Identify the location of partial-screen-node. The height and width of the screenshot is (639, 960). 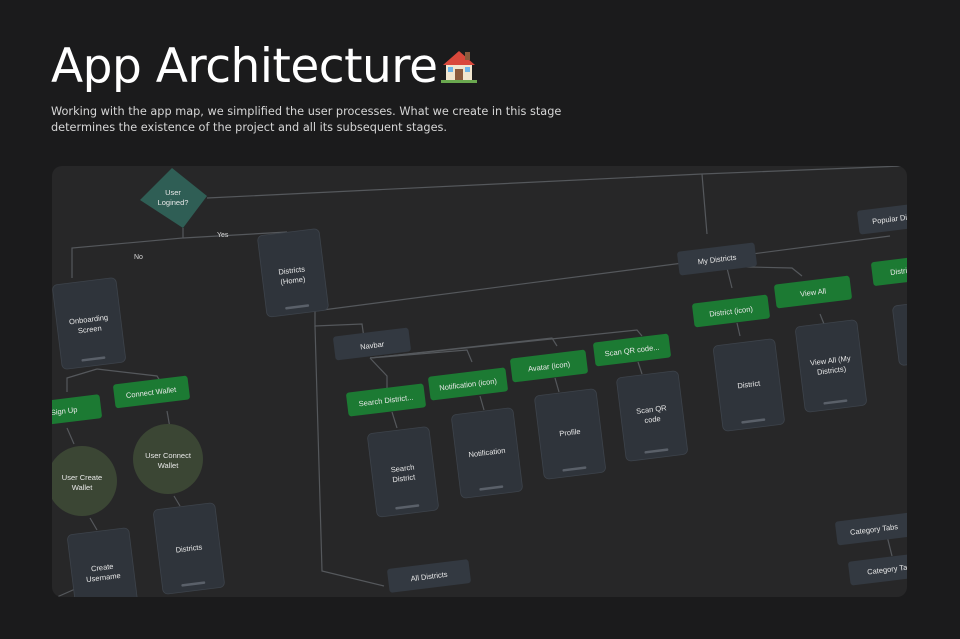
(899, 333).